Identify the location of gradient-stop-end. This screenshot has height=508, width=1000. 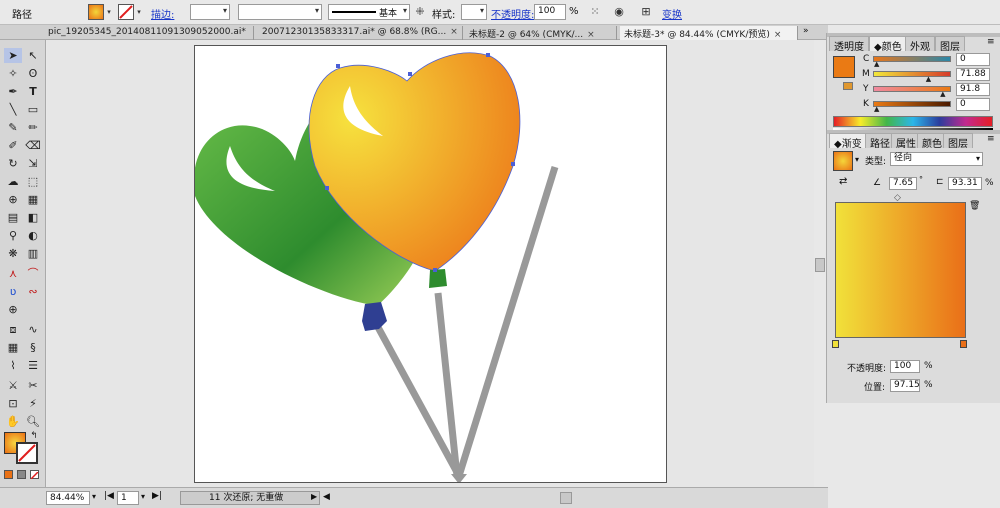
(963, 344).